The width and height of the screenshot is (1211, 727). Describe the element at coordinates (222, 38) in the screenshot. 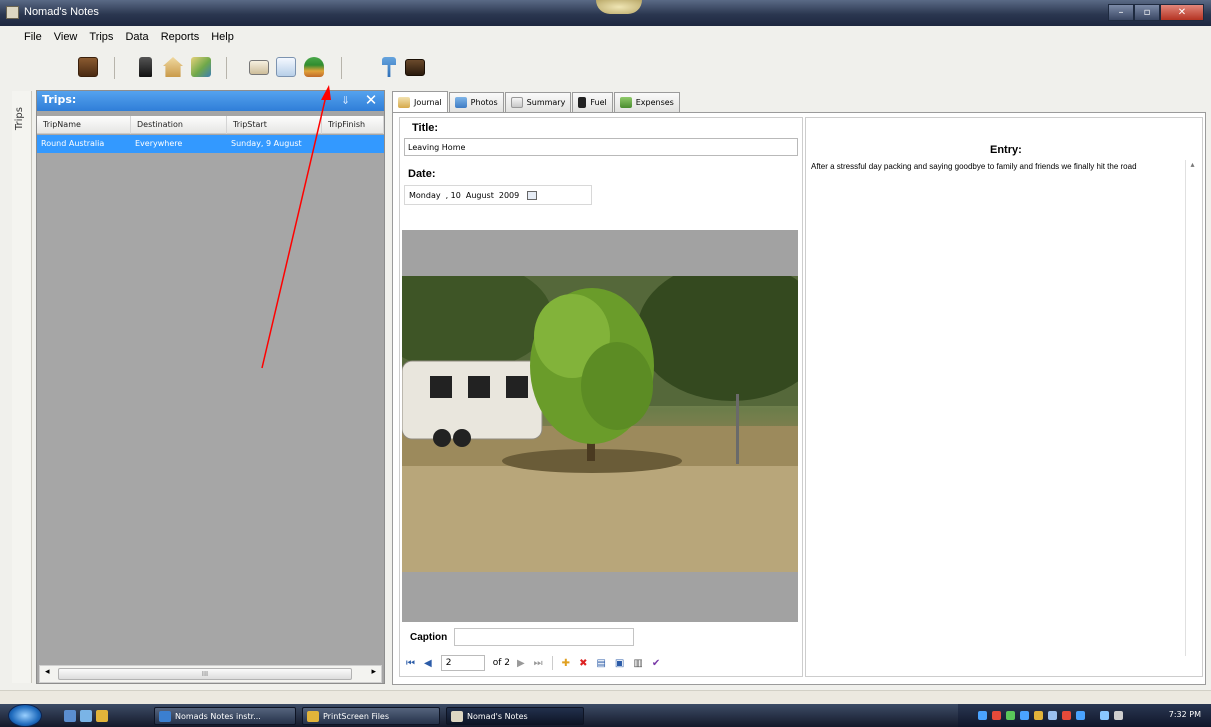

I see `menu-help: Help` at that location.